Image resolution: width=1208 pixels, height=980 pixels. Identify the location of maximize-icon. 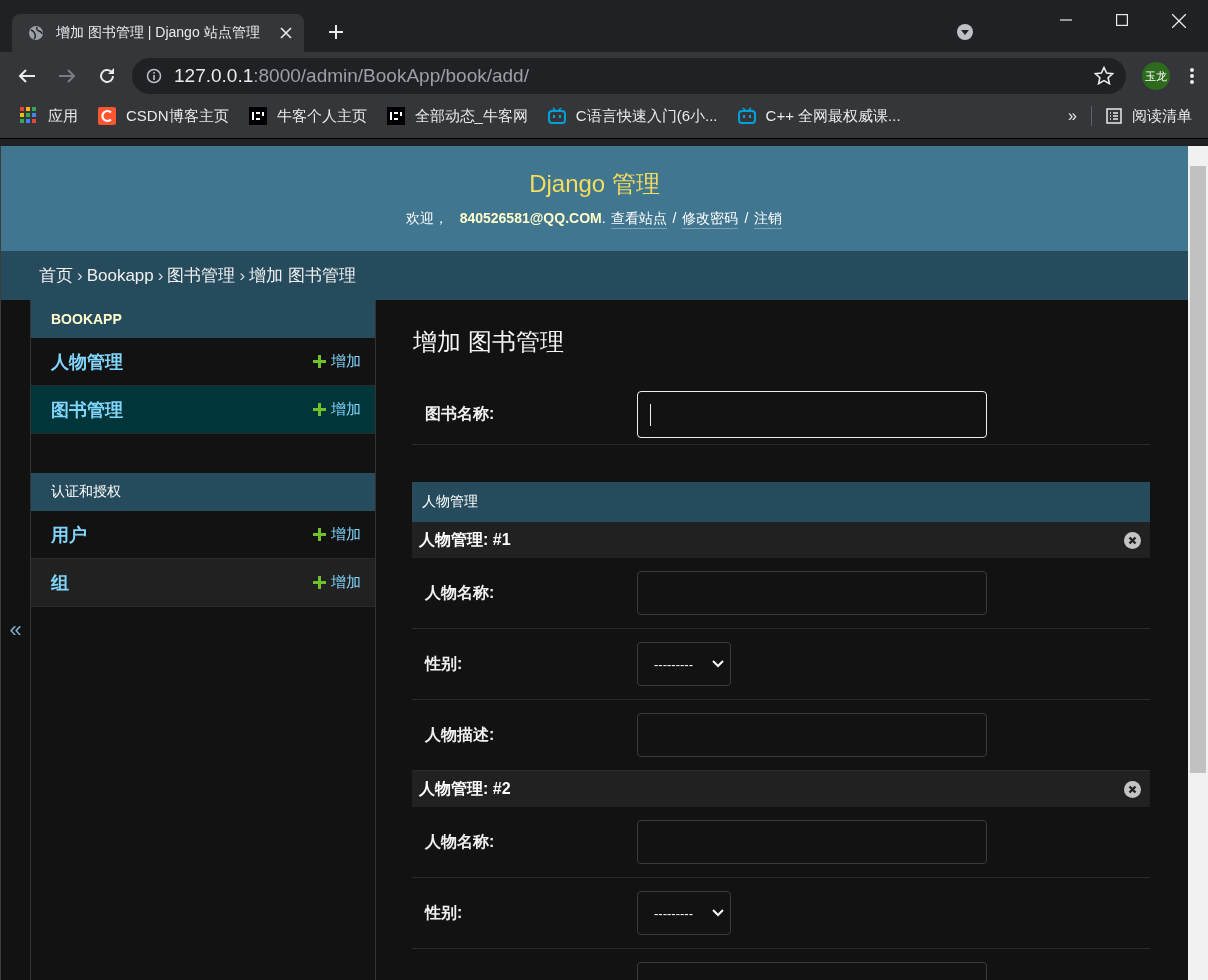
(1122, 20).